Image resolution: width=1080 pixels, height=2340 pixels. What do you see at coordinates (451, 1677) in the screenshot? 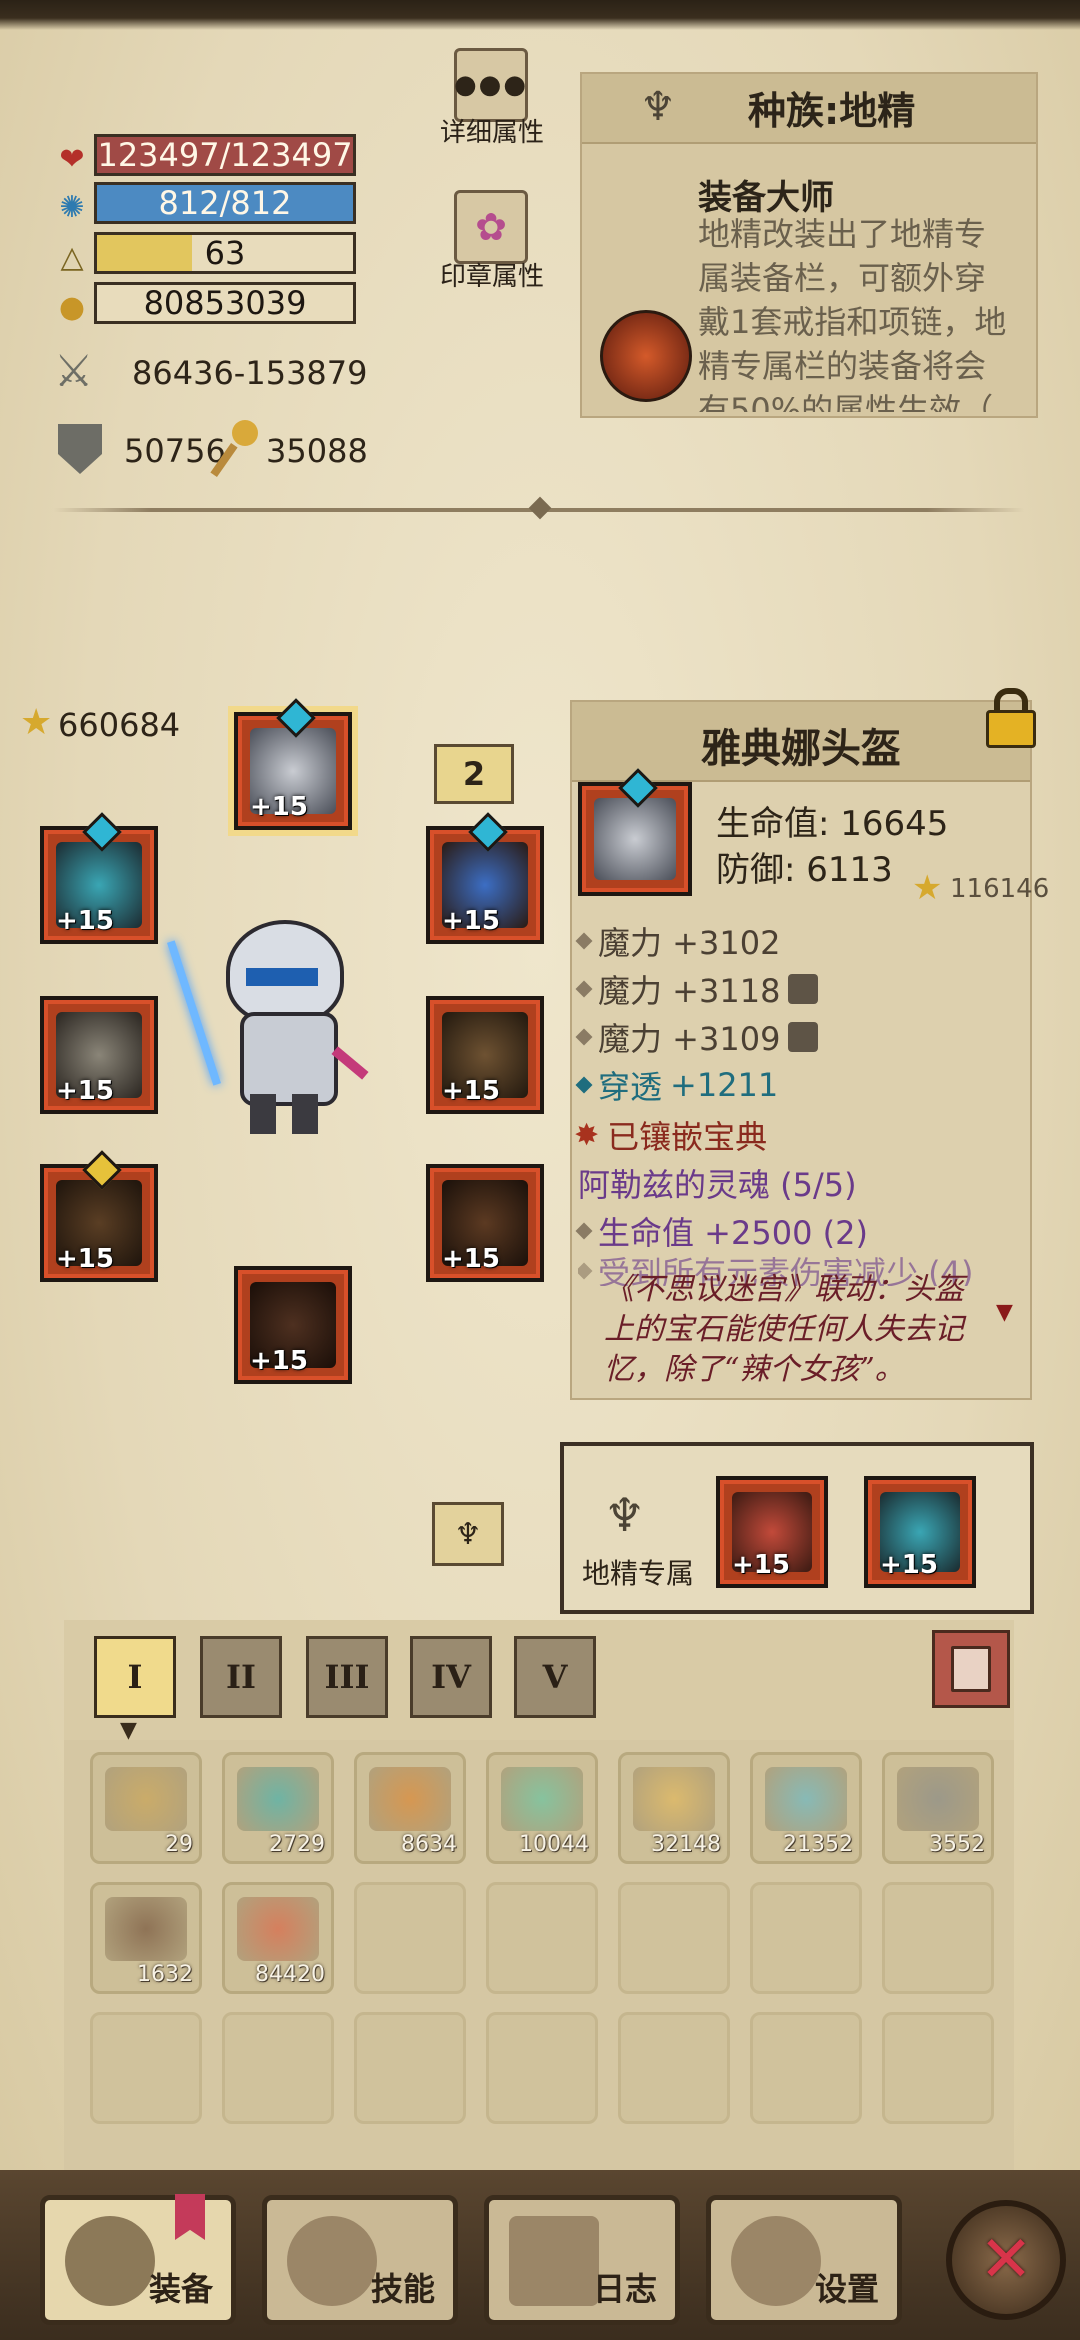
I see `tab-page-4: IV` at bounding box center [451, 1677].